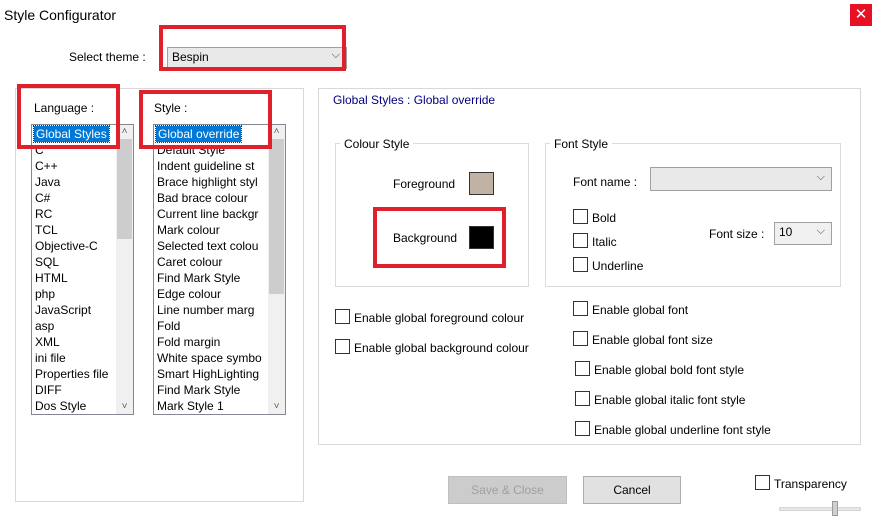 The width and height of the screenshot is (874, 522). What do you see at coordinates (377, 144) in the screenshot?
I see `colour-style-label: Colour Style` at bounding box center [377, 144].